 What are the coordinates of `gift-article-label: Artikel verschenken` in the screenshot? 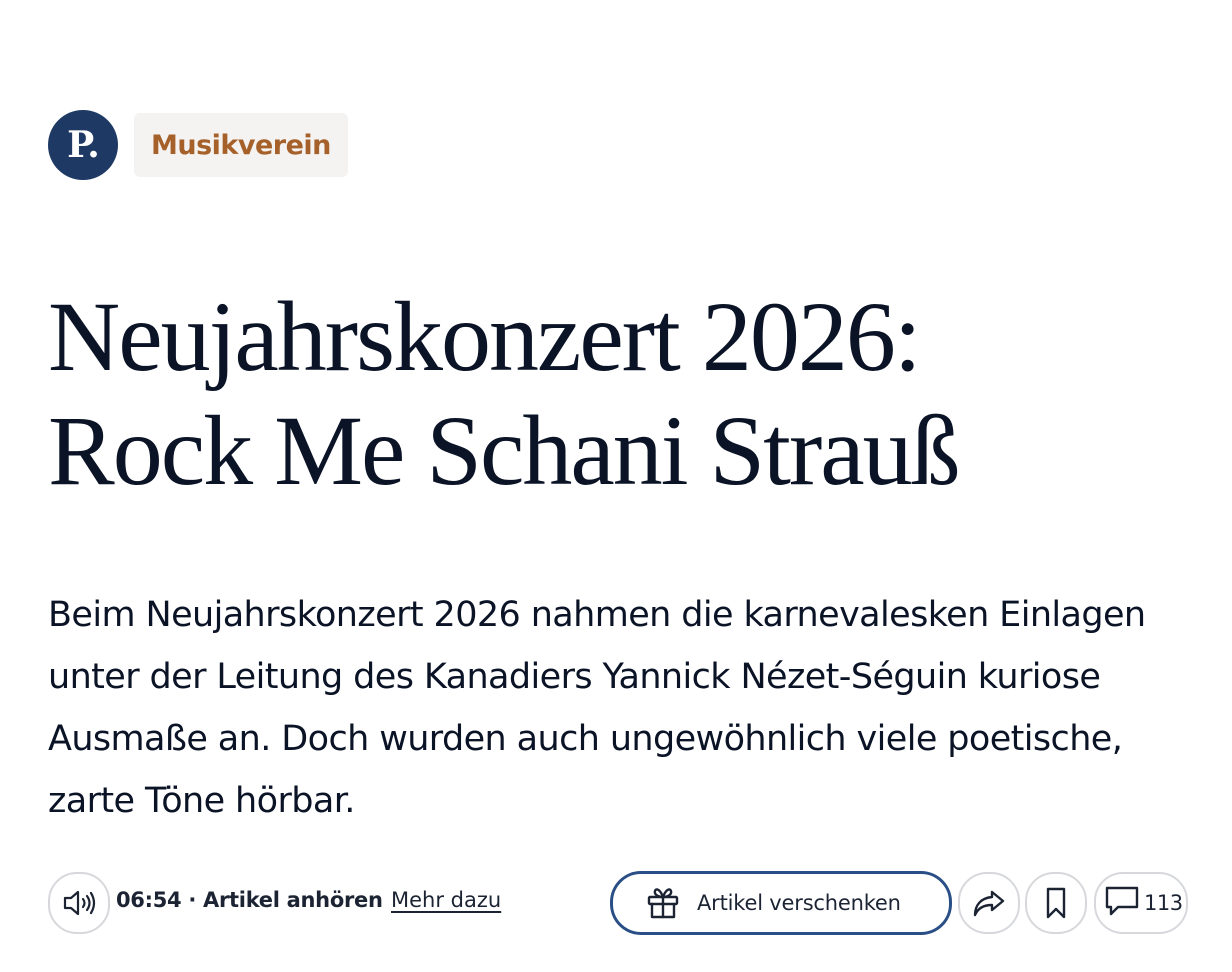 It's located at (799, 903).